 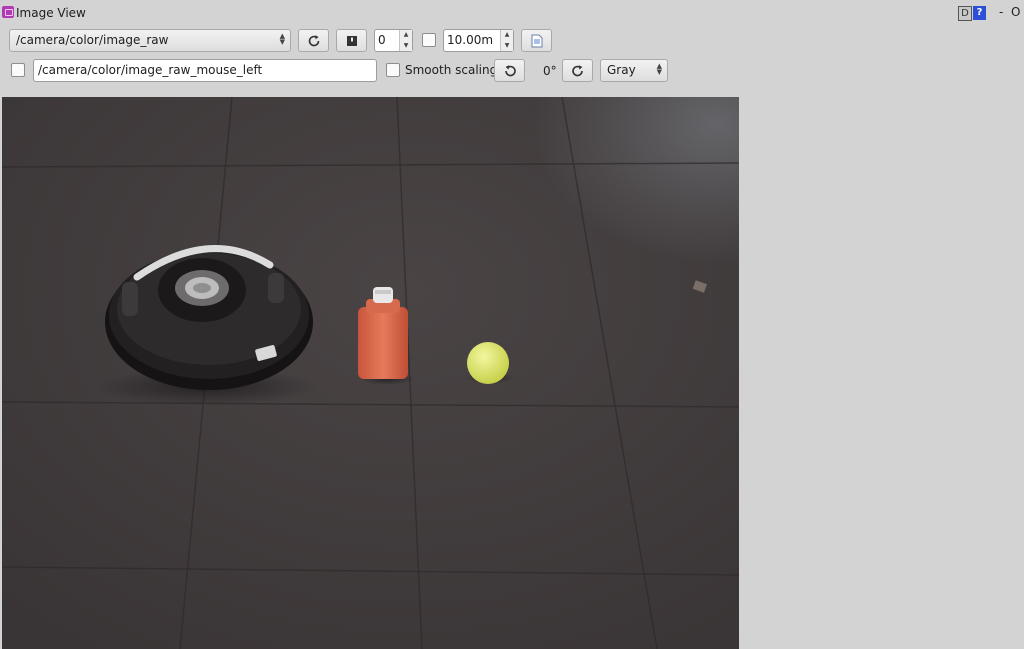 I want to click on rotate-right-button, so click(x=577, y=70).